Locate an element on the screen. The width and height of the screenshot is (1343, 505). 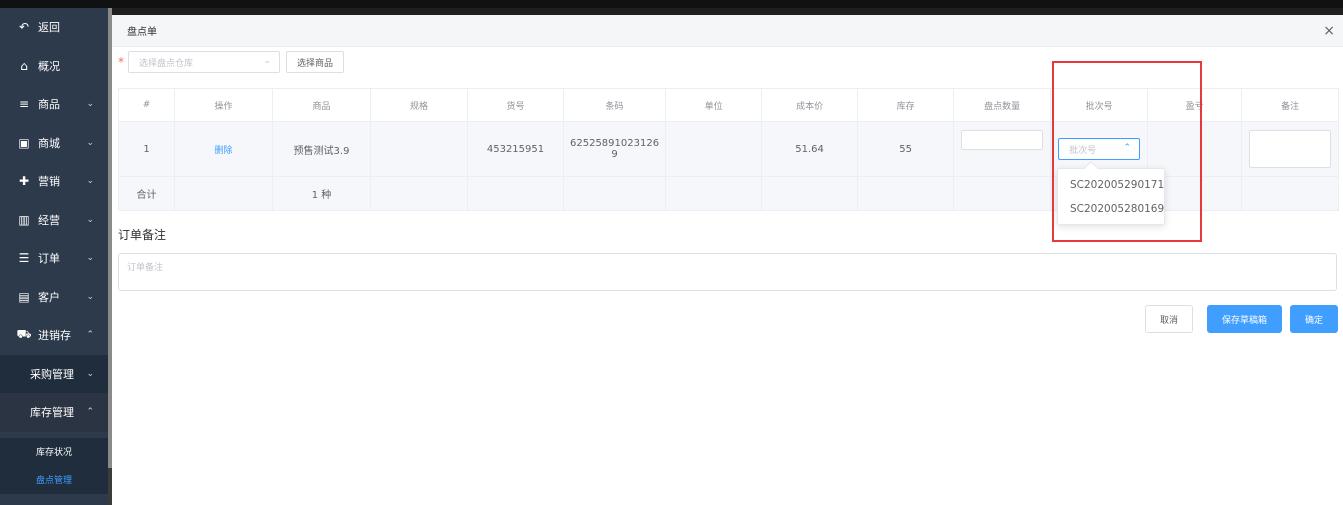
column-header: 盘点数量 is located at coordinates (1002, 105).